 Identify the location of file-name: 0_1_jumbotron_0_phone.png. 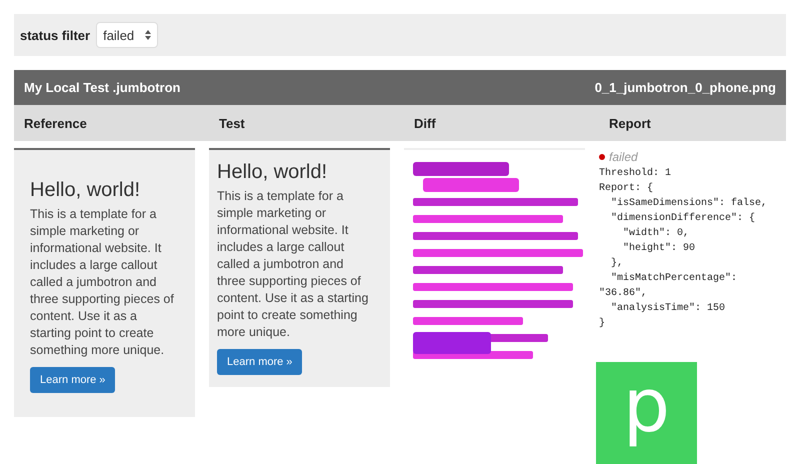
(685, 87).